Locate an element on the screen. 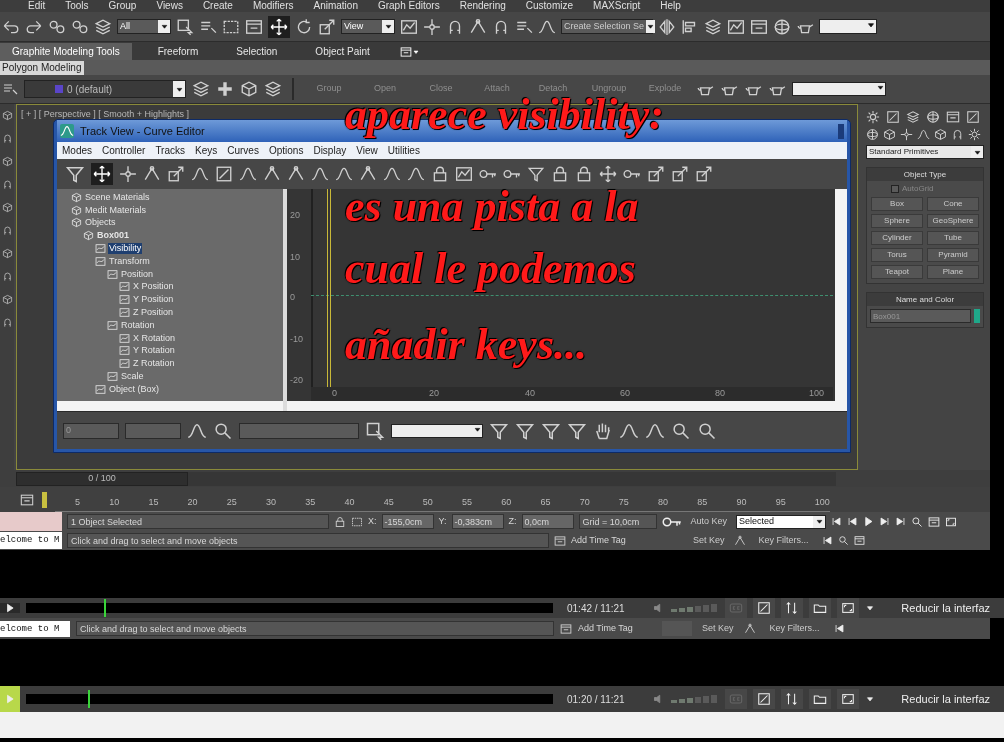 Image resolution: width=1004 pixels, height=742 pixels. ribbon-tab: Object Paint is located at coordinates (342, 51).